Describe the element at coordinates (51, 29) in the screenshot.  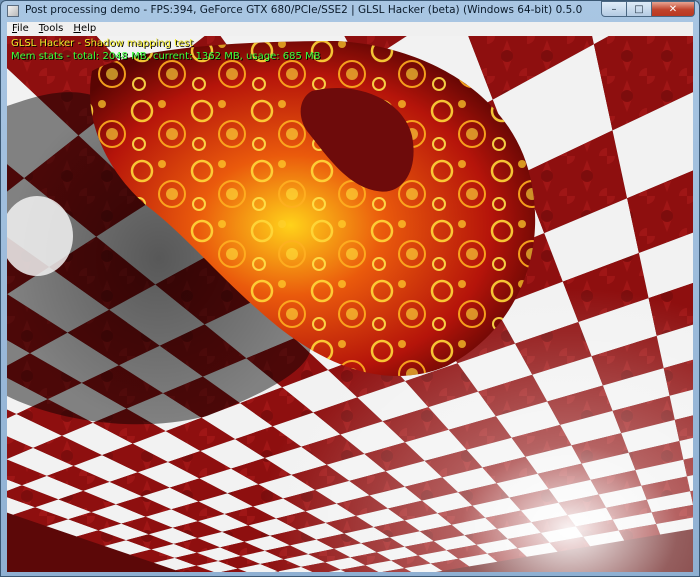
I see `menu-tools: Tools` at that location.